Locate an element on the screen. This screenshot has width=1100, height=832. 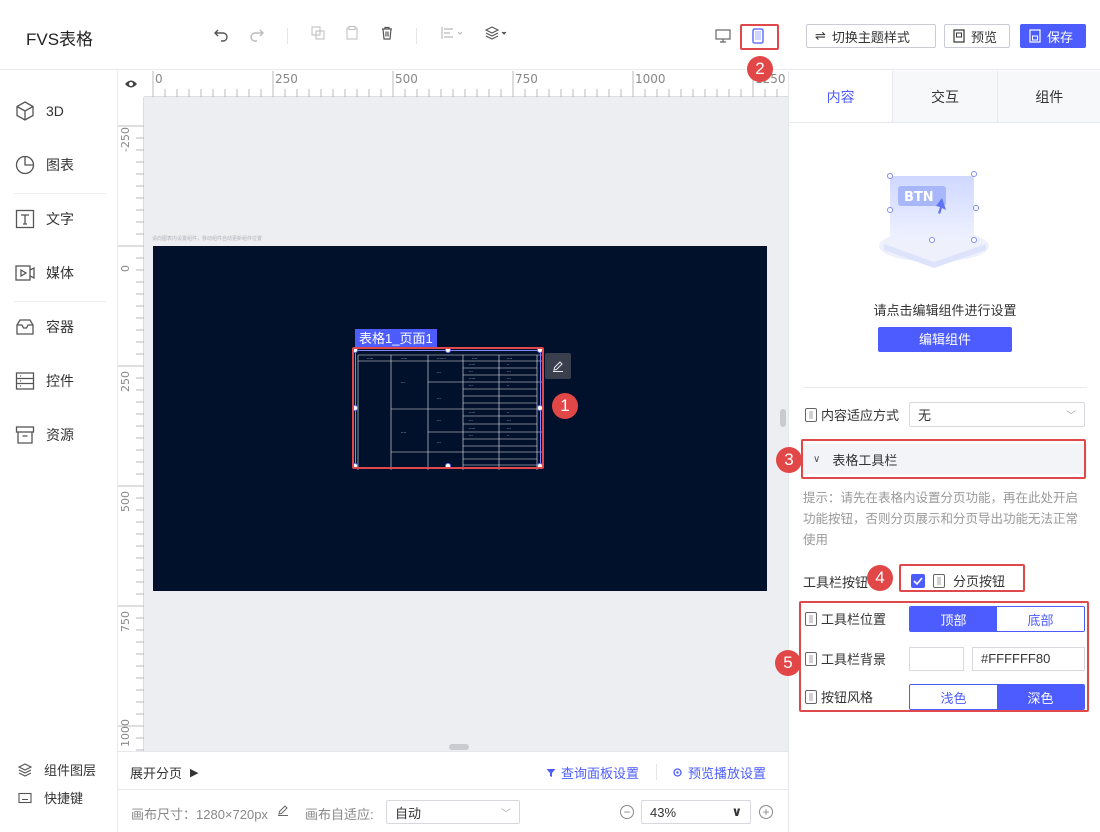
mobile-icon is located at coordinates (811, 414).